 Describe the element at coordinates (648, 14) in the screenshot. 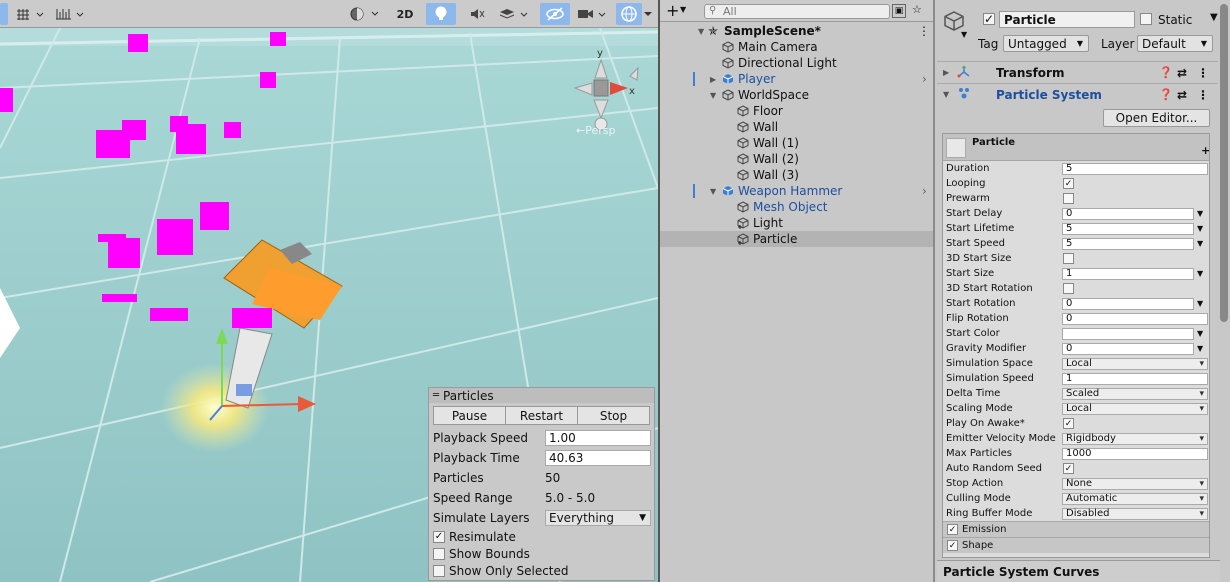

I see `gizmos-dropdown-arrow` at that location.